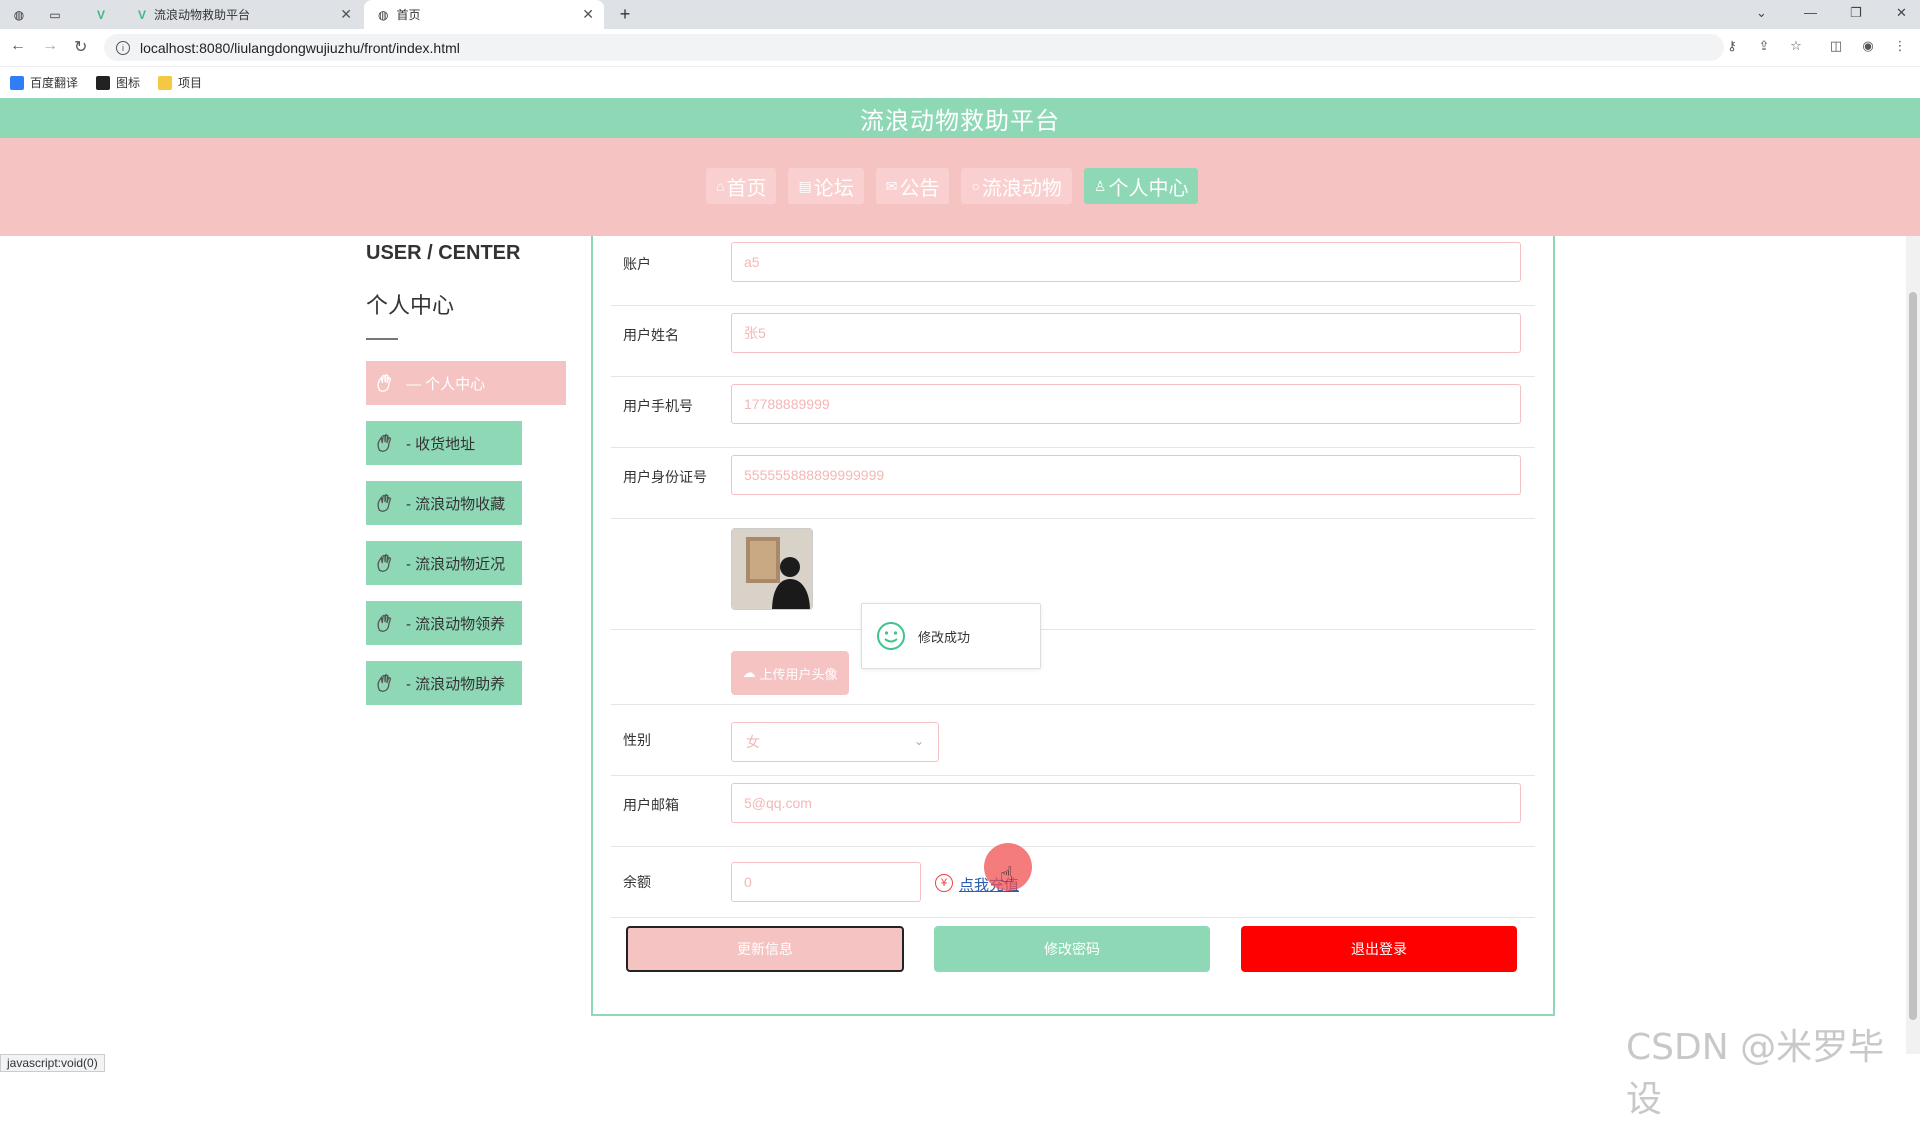 The image size is (1920, 1122). I want to click on bookmark-item: 百度翻译, so click(44, 82).